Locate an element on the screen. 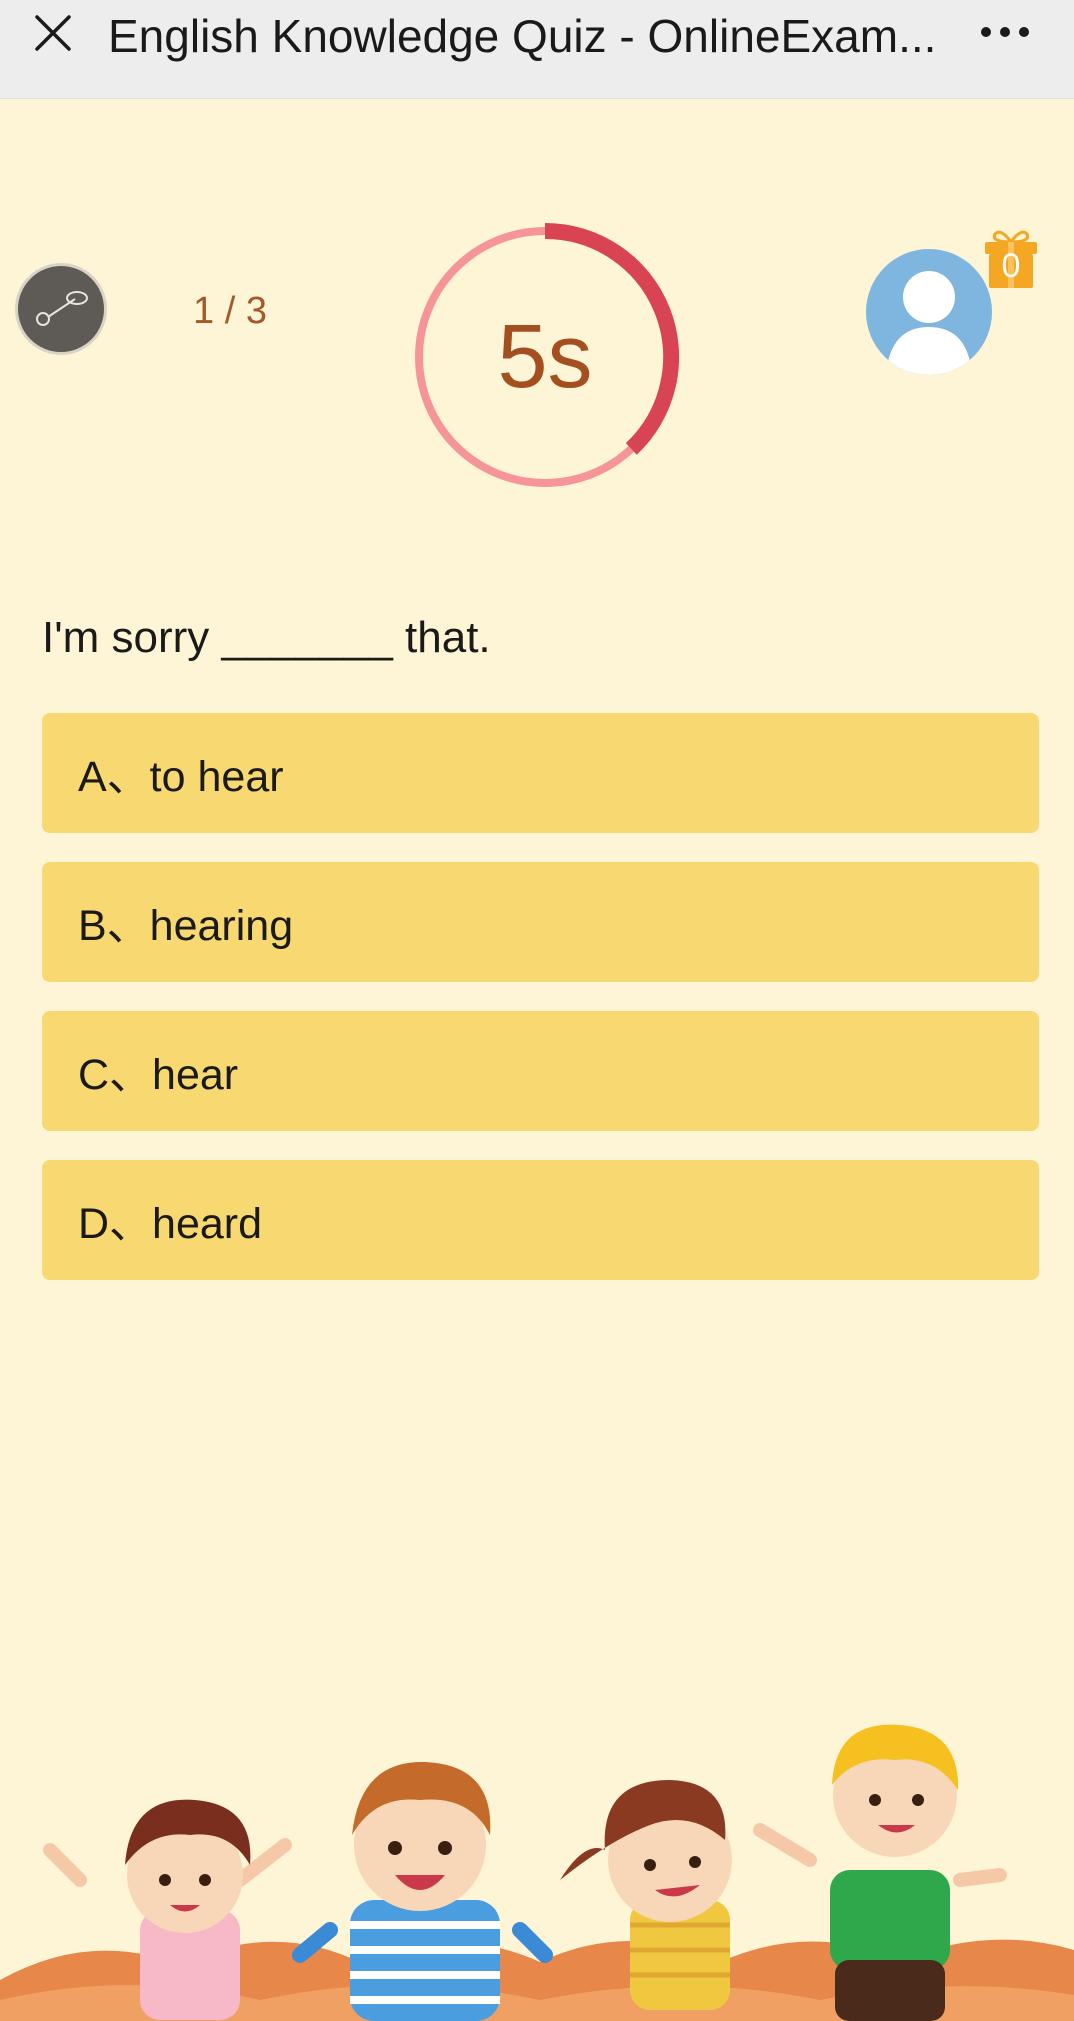  option-a: A、to hear is located at coordinates (540, 773).